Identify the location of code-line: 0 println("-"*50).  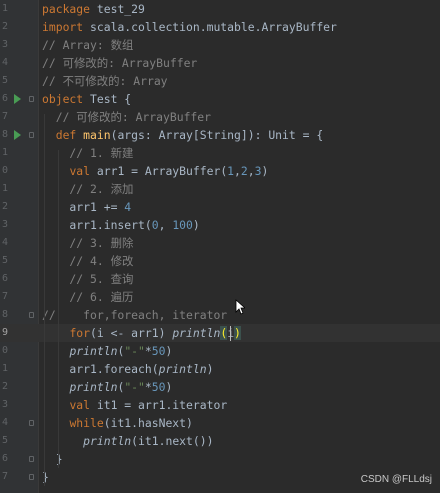
(220, 351).